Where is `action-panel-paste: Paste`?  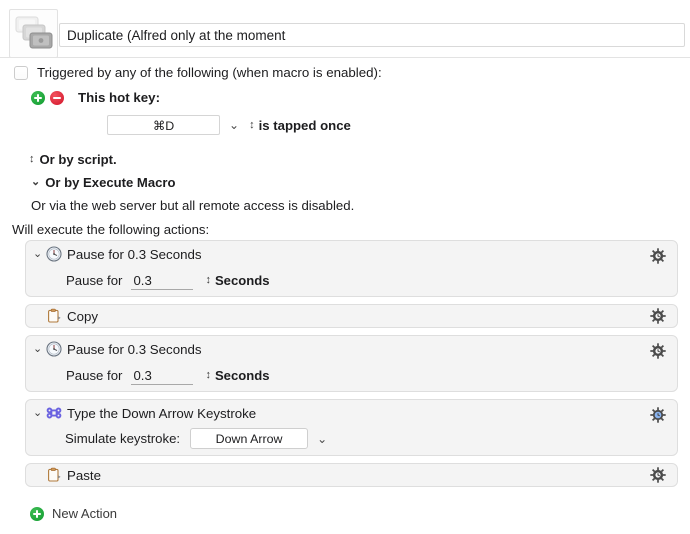 action-panel-paste: Paste is located at coordinates (351, 475).